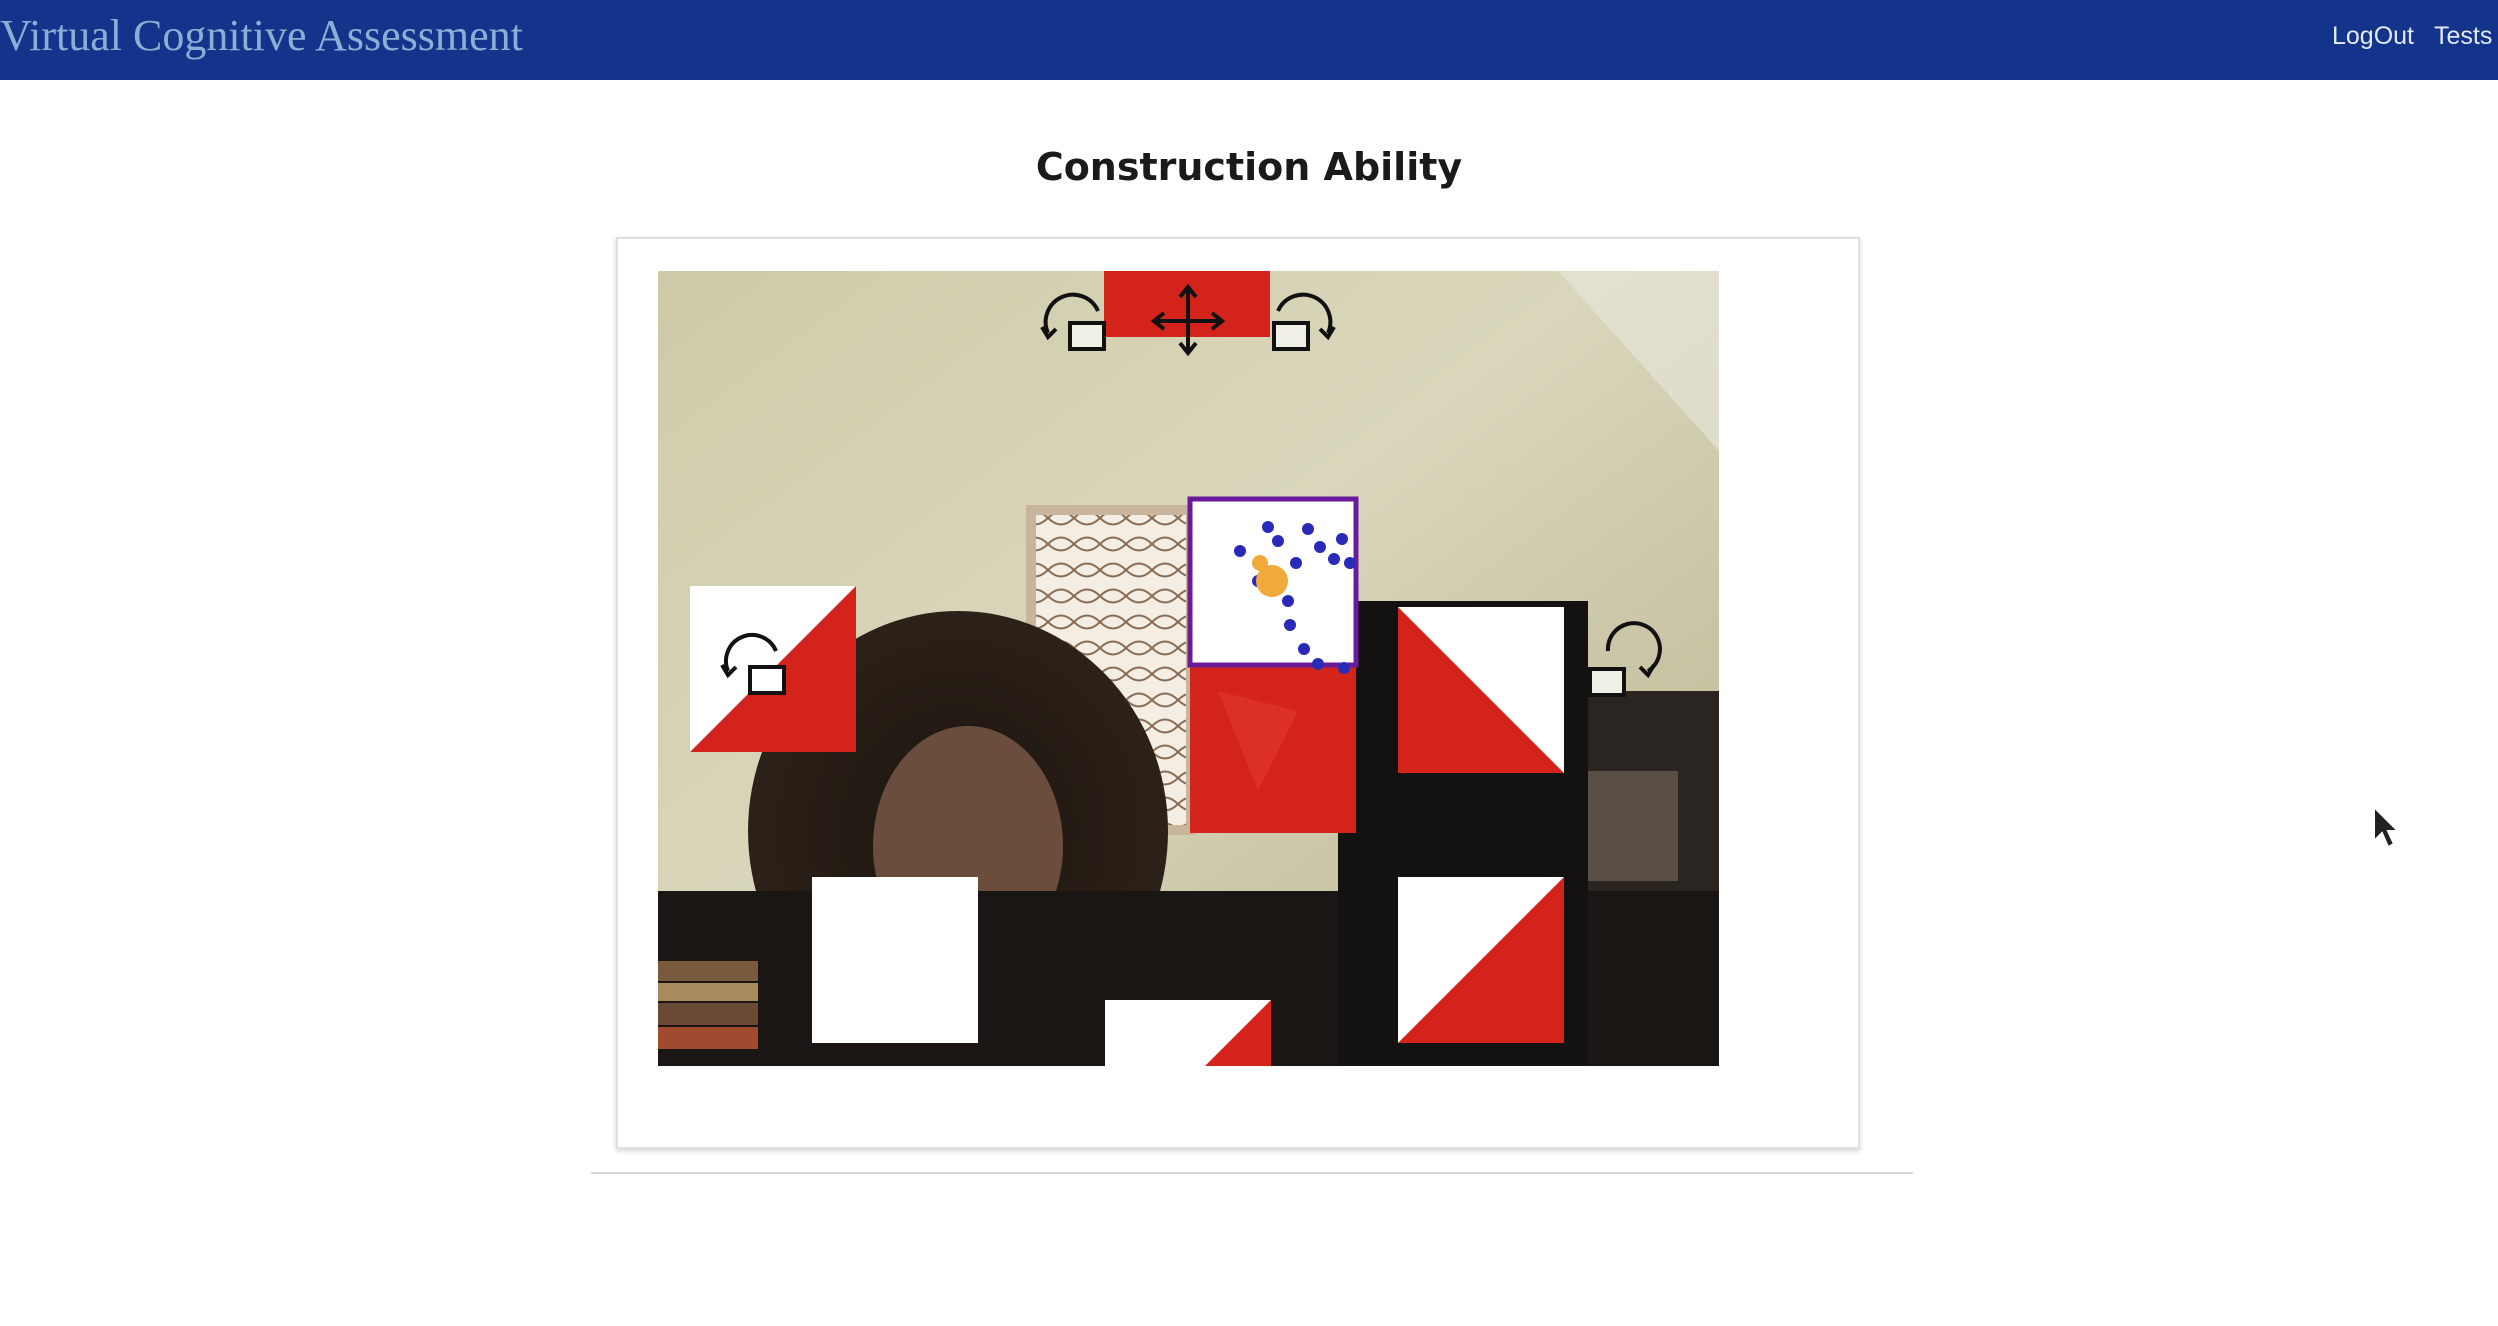 This screenshot has width=2498, height=1326. Describe the element at coordinates (1481, 690) in the screenshot. I see `puzzle-block-right` at that location.